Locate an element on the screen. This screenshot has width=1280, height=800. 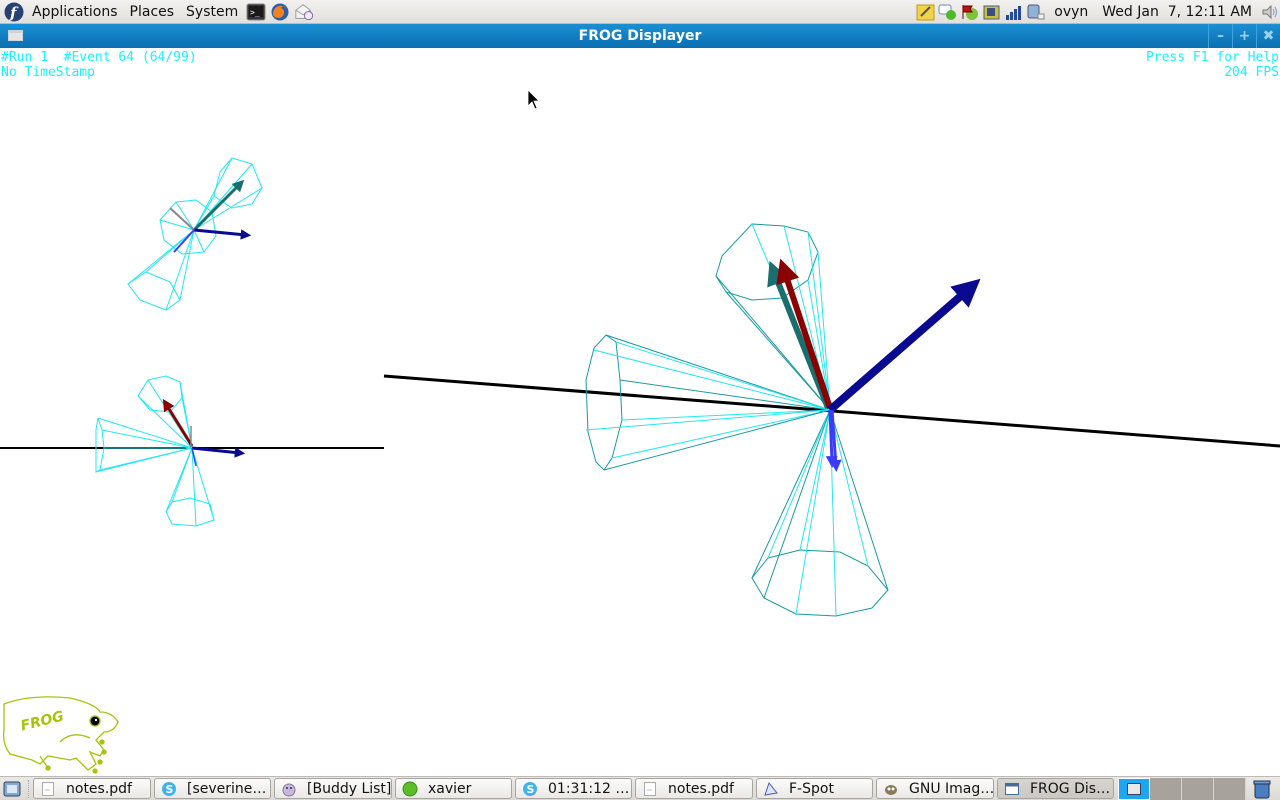
window-title: FROG Displayer is located at coordinates (640, 36).